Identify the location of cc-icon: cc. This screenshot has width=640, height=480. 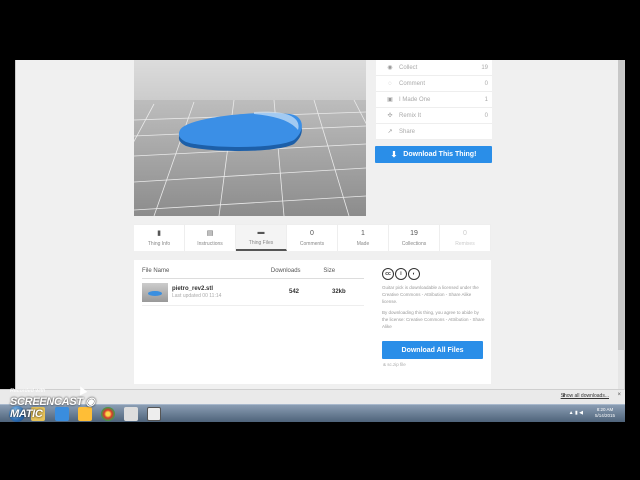
(388, 274).